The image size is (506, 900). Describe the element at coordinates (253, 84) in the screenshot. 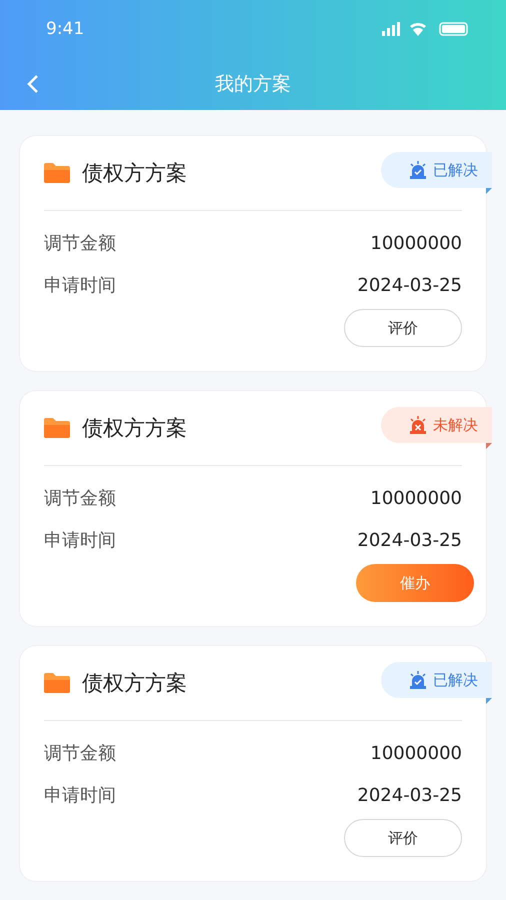

I see `page-title: 我的方案` at that location.